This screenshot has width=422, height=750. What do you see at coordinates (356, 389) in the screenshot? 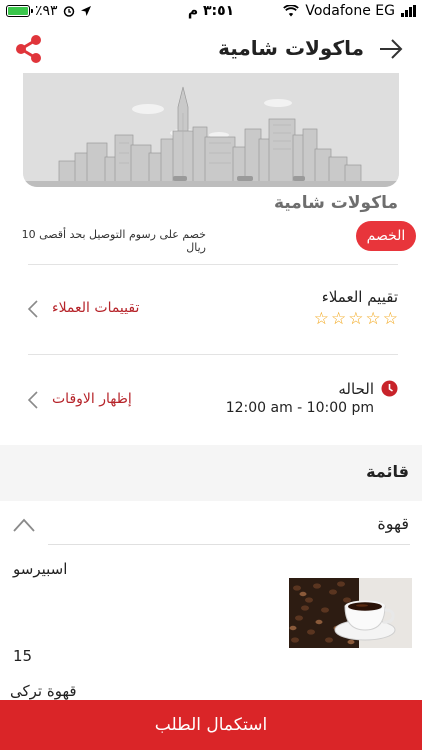
I see `status-title: الحاله` at bounding box center [356, 389].